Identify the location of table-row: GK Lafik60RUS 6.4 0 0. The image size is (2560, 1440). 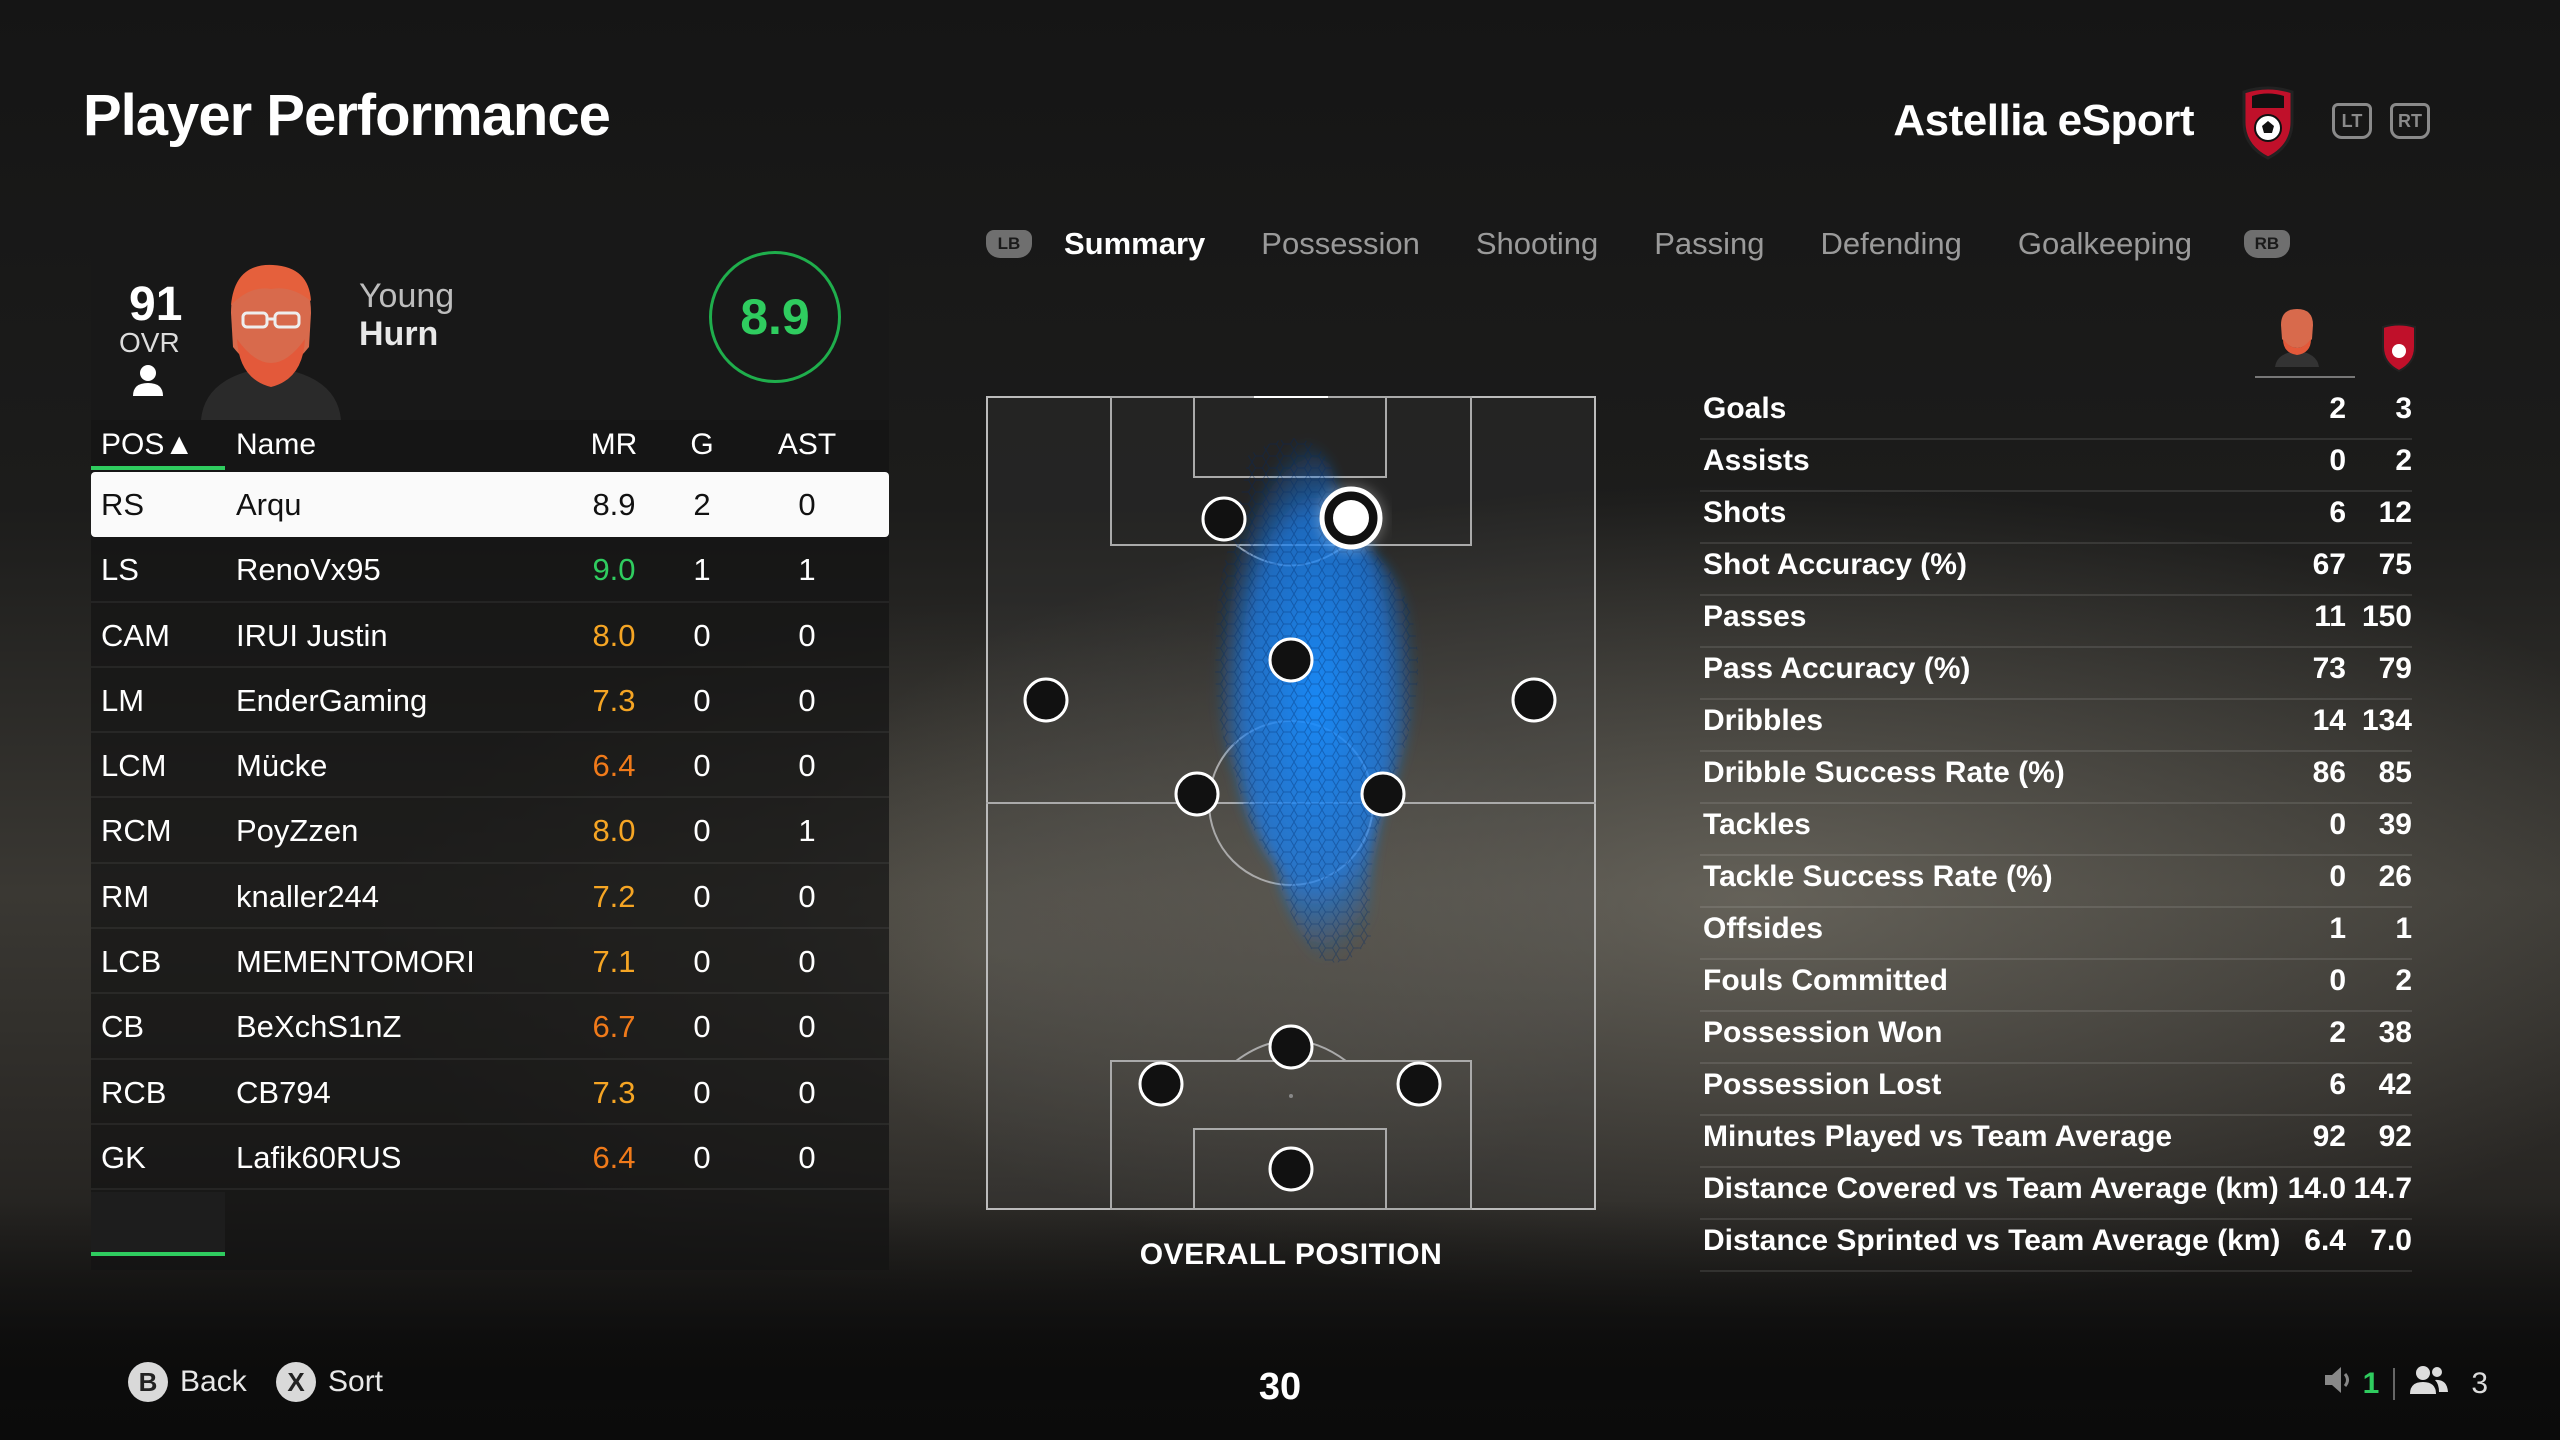
(490, 1158).